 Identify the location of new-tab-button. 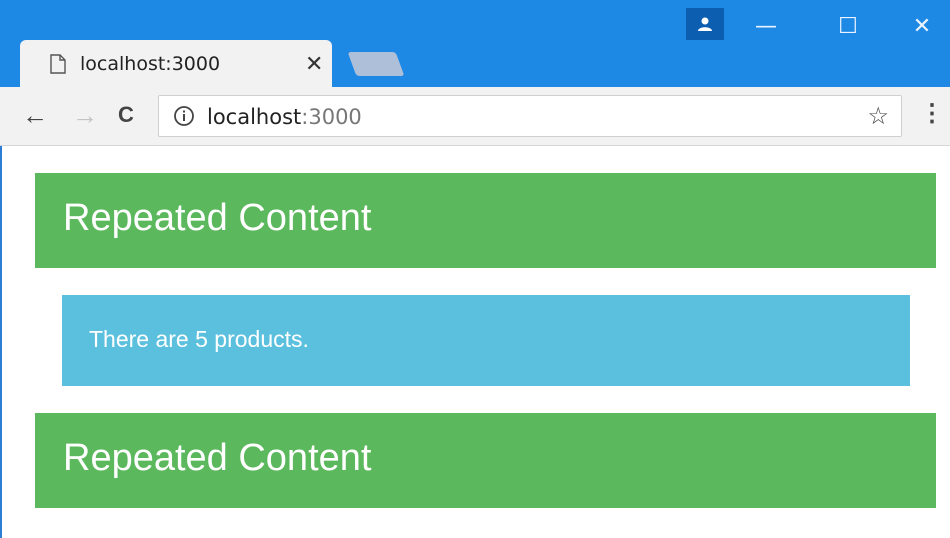
(376, 64).